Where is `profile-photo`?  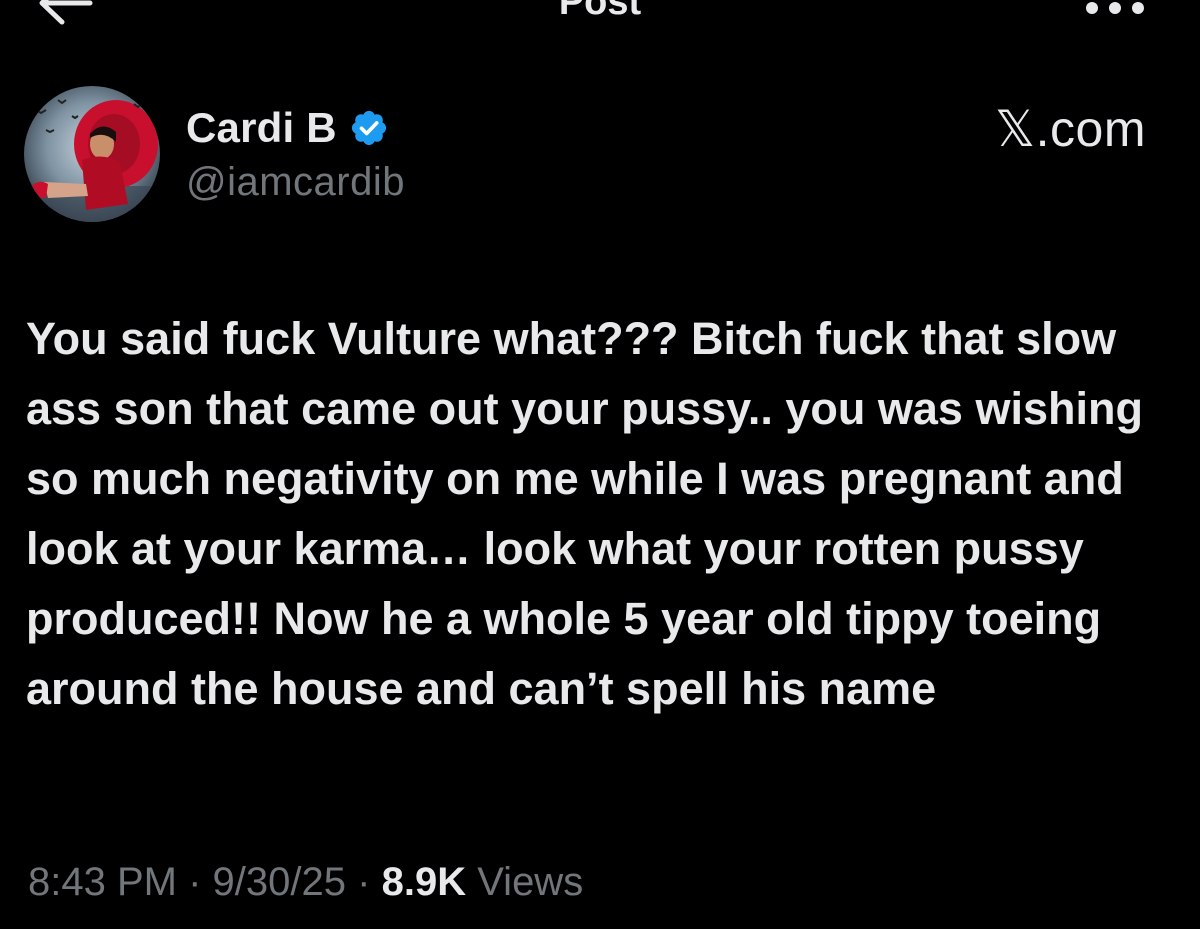
profile-photo is located at coordinates (92, 154).